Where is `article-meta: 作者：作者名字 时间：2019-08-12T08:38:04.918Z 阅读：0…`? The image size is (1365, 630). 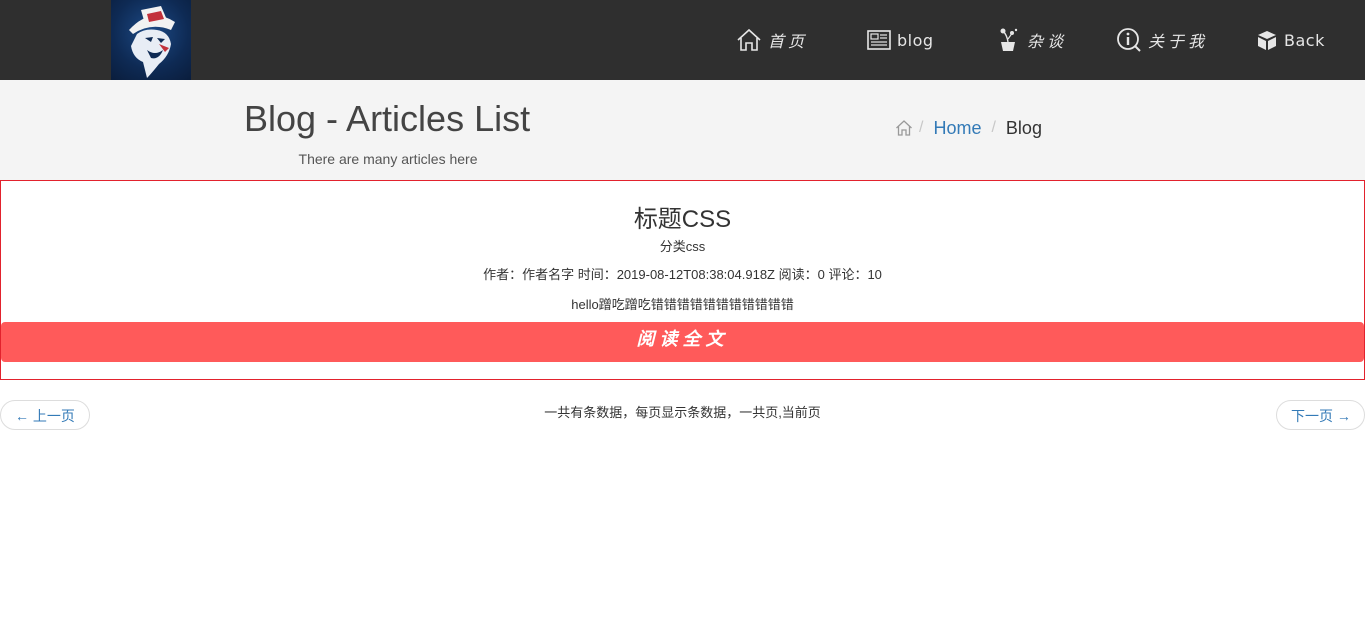
article-meta: 作者：作者名字 时间：2019-08-12T08:38:04.918Z 阅读：0… is located at coordinates (682, 274).